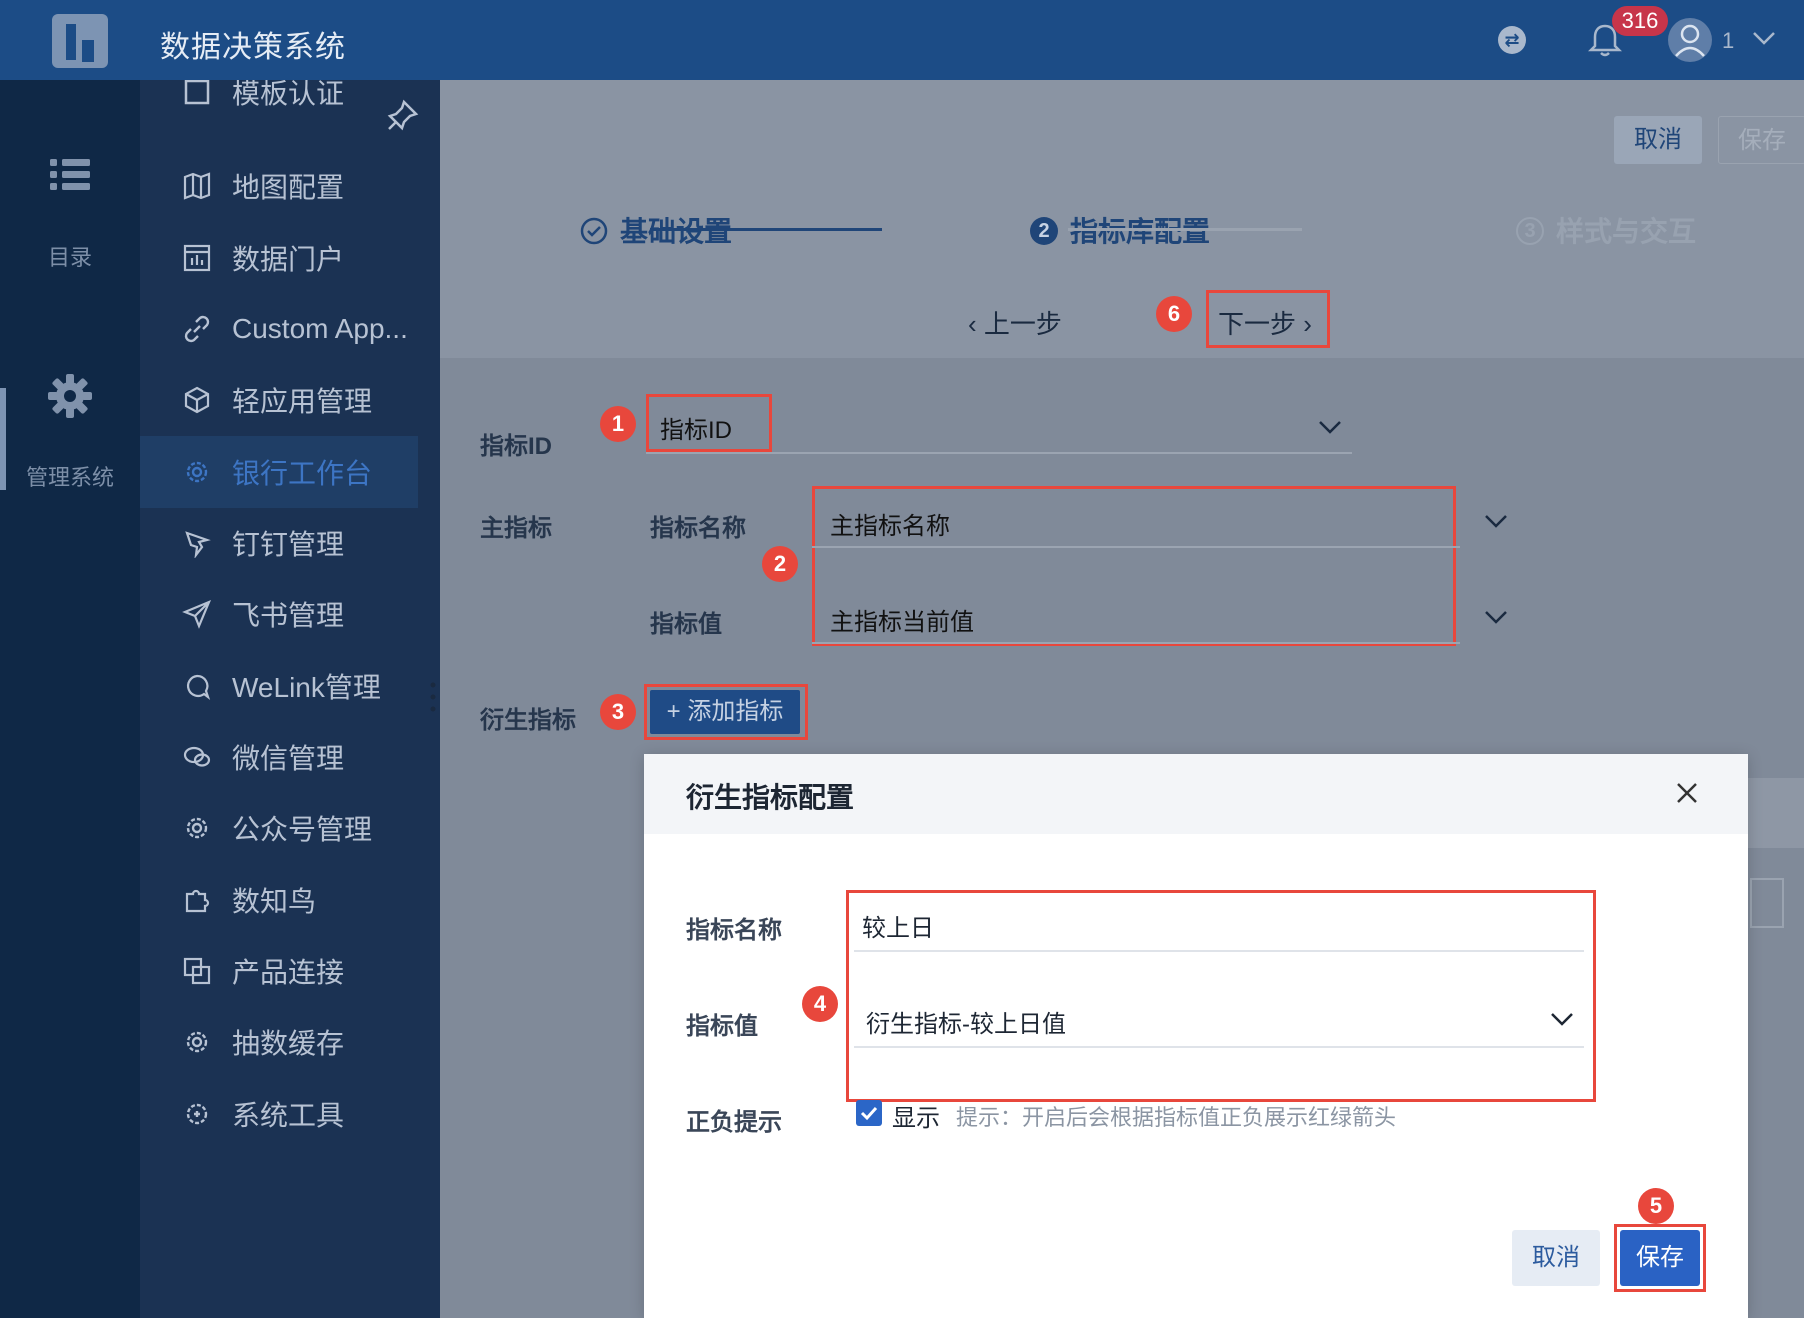  What do you see at coordinates (1687, 793) in the screenshot?
I see `close-icon` at bounding box center [1687, 793].